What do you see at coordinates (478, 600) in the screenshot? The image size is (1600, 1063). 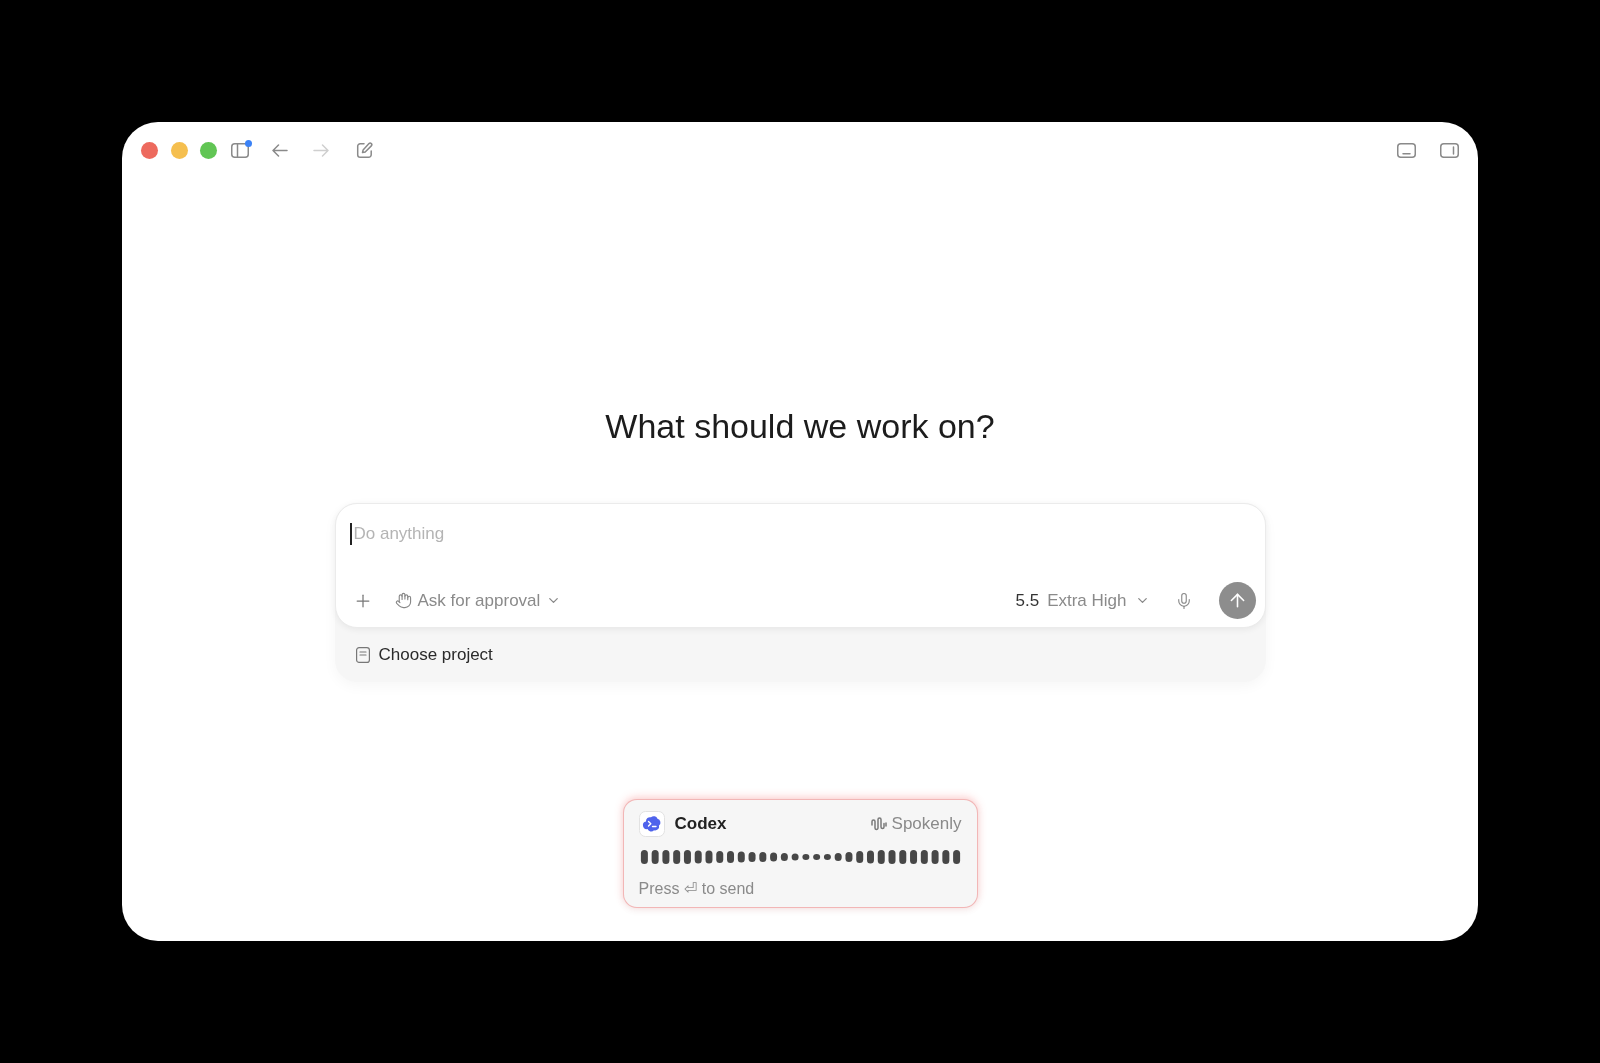 I see `approval-dropdown: Ask for approval` at bounding box center [478, 600].